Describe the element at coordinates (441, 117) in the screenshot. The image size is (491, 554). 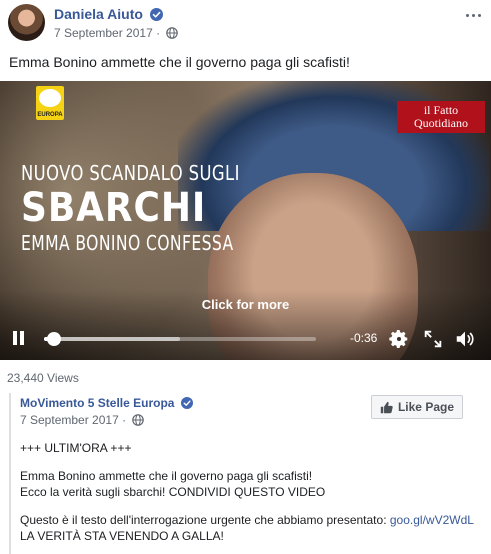
I see `ifq-logo: il Fatto Quotidiano` at that location.